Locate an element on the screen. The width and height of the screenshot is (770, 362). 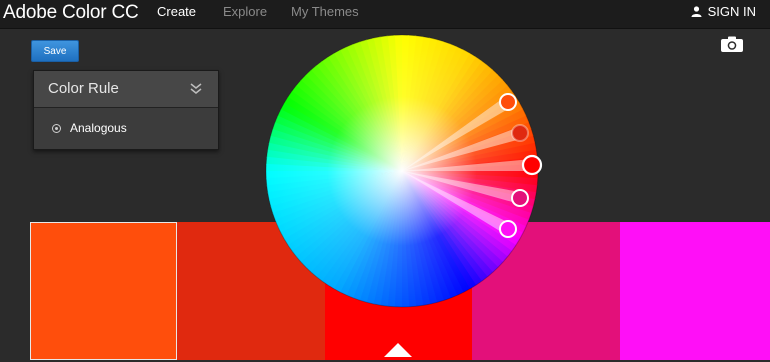
camera-icon is located at coordinates (732, 44).